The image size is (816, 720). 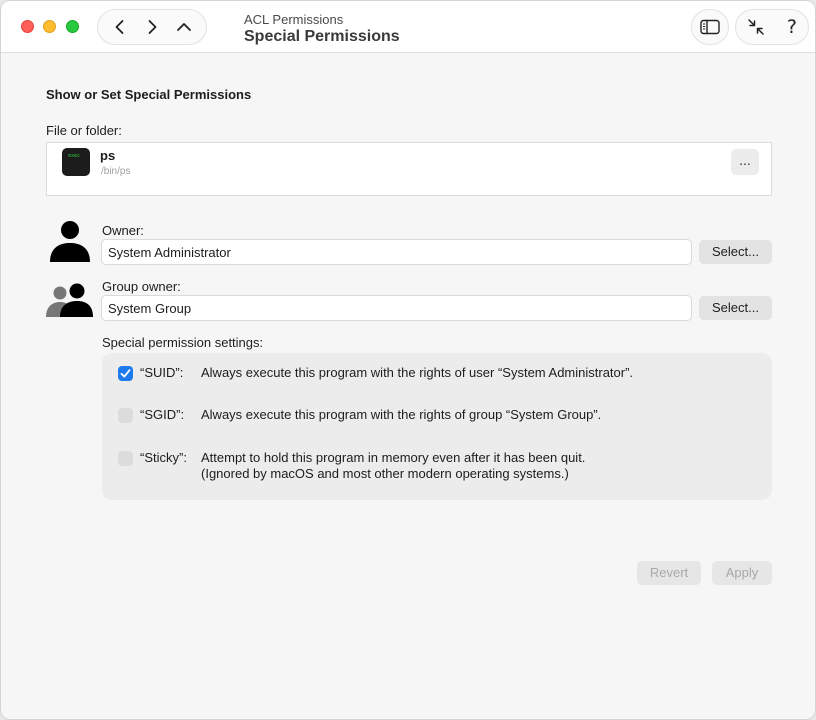 What do you see at coordinates (322, 36) in the screenshot?
I see `window-title: Special Permissions` at bounding box center [322, 36].